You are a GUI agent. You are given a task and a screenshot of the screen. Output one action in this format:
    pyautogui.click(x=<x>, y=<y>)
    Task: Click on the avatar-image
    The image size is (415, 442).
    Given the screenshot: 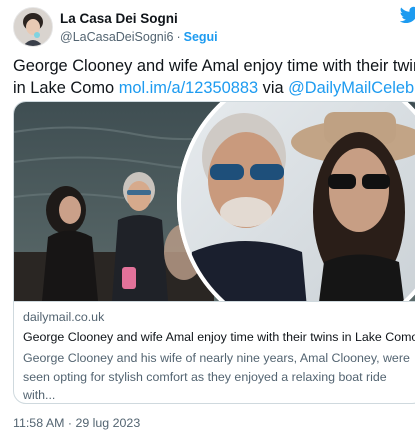 What is the action you would take?
    pyautogui.click(x=33, y=27)
    